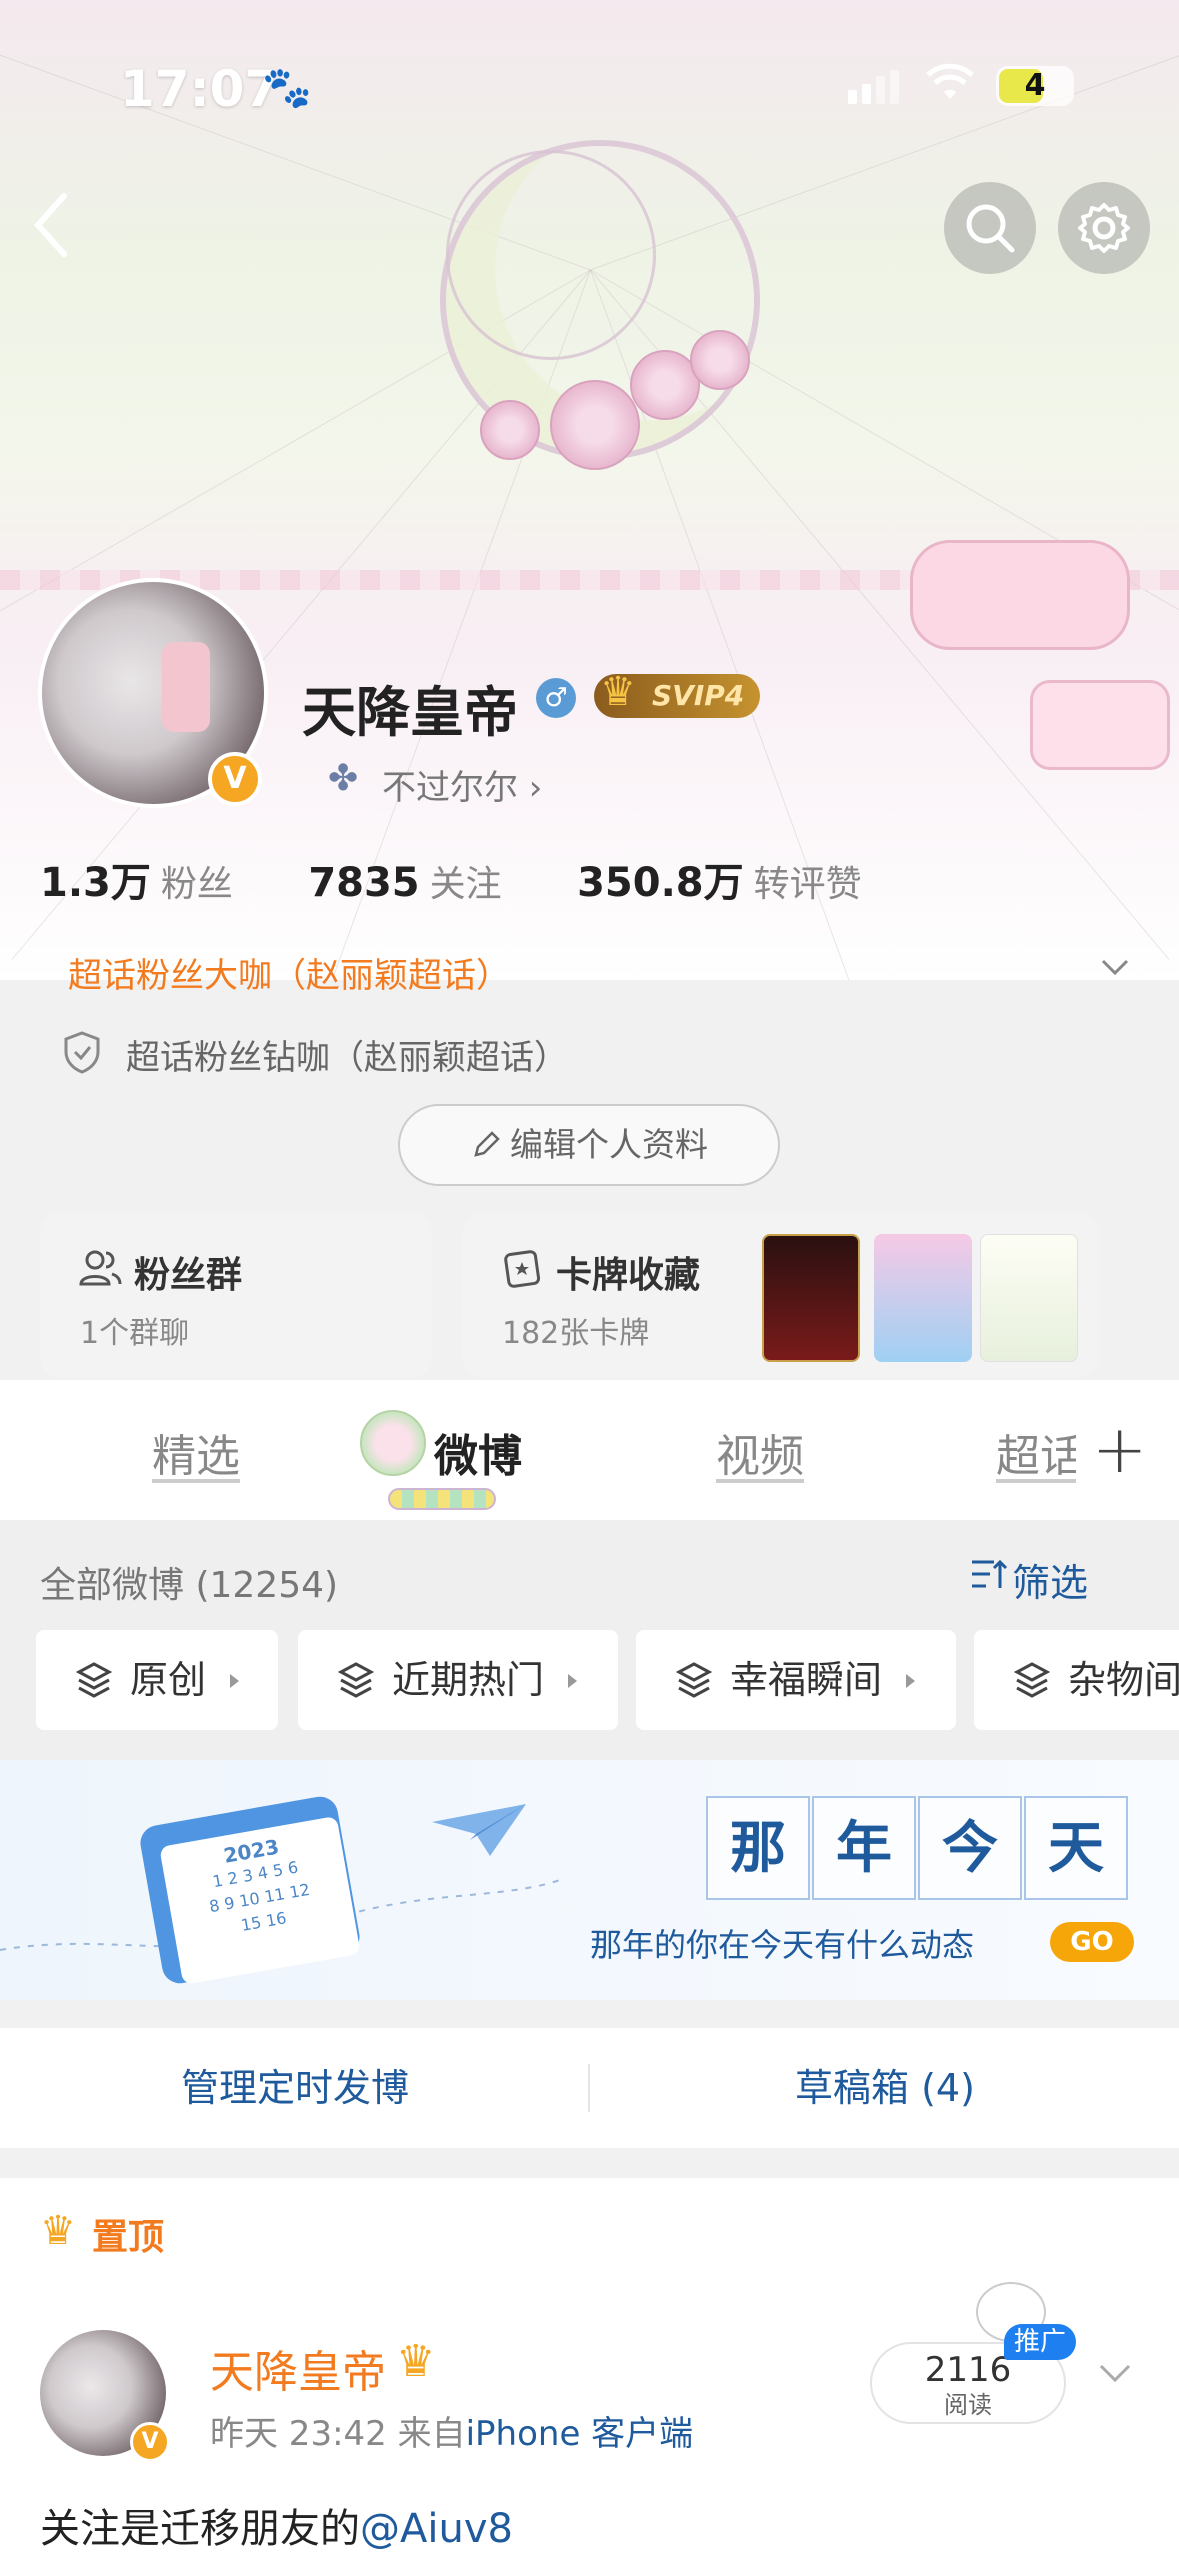  Describe the element at coordinates (628, 1275) in the screenshot. I see `card-collection-title: 卡牌收藏` at that location.